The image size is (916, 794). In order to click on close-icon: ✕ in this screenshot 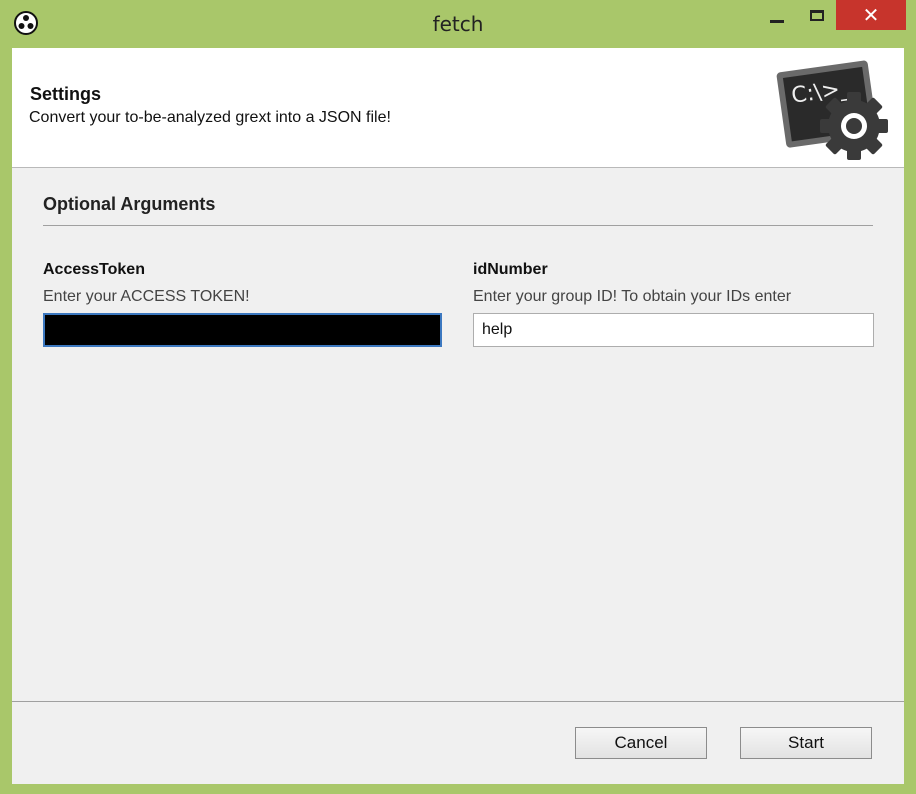, I will do `click(871, 15)`.